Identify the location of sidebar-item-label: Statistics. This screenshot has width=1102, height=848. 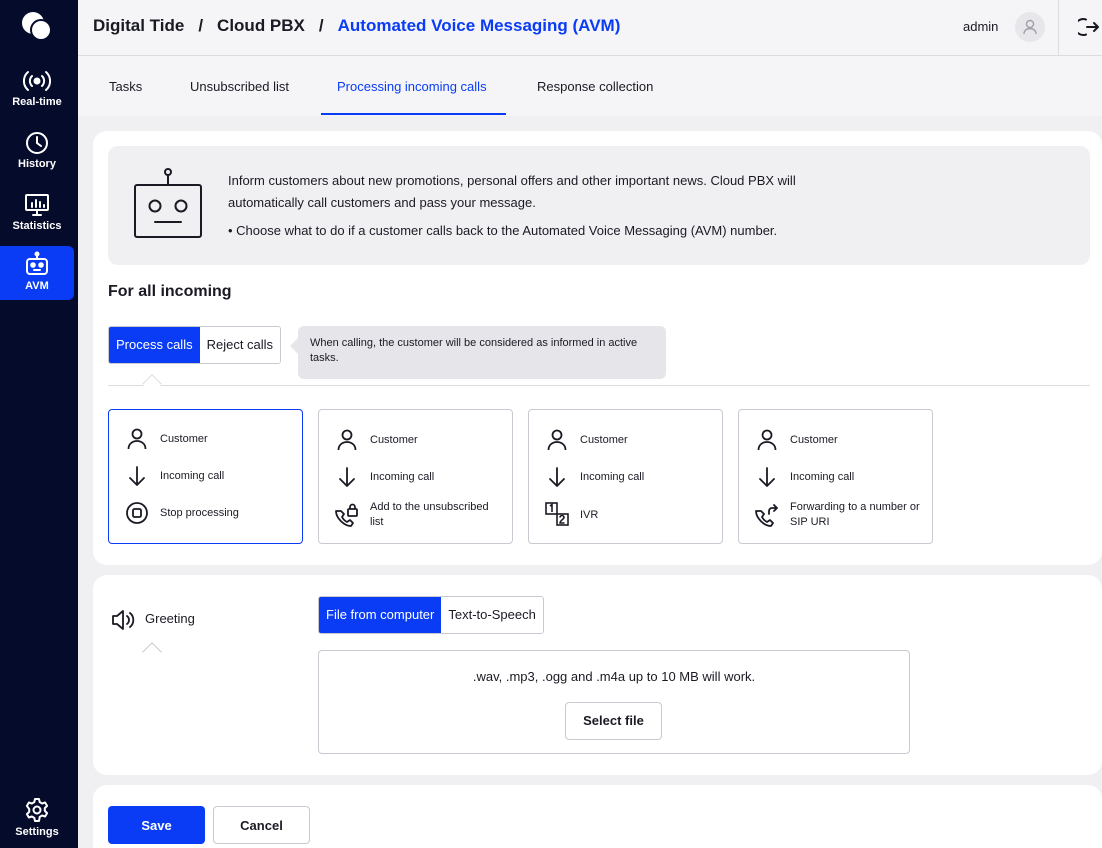
(37, 226).